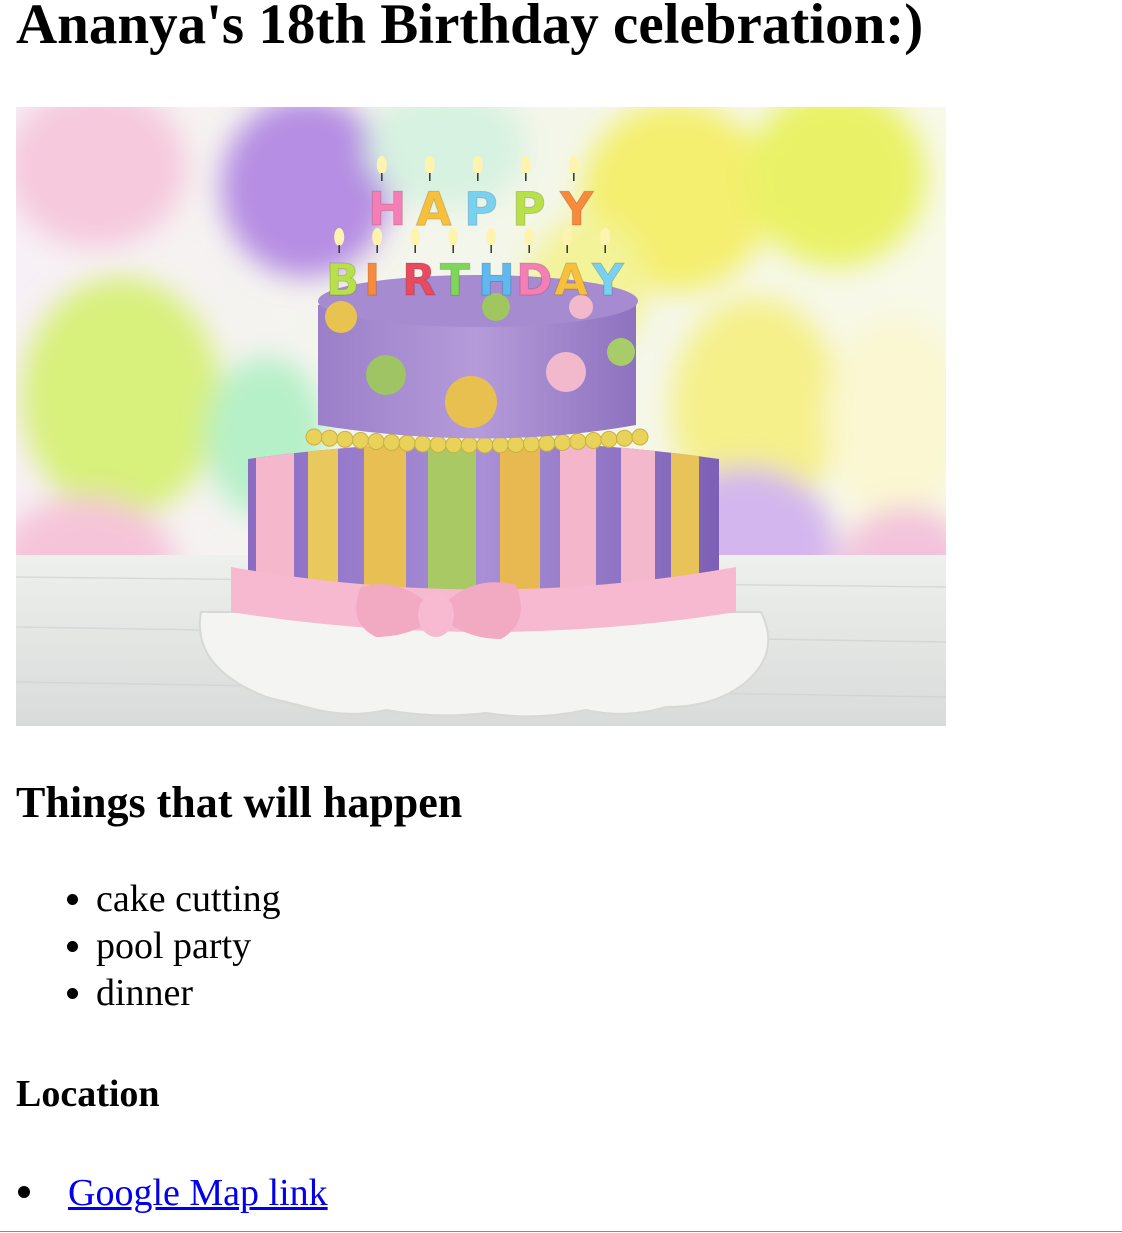 The image size is (1122, 1233). Describe the element at coordinates (419, 280) in the screenshot. I see `candle-letter: R` at that location.